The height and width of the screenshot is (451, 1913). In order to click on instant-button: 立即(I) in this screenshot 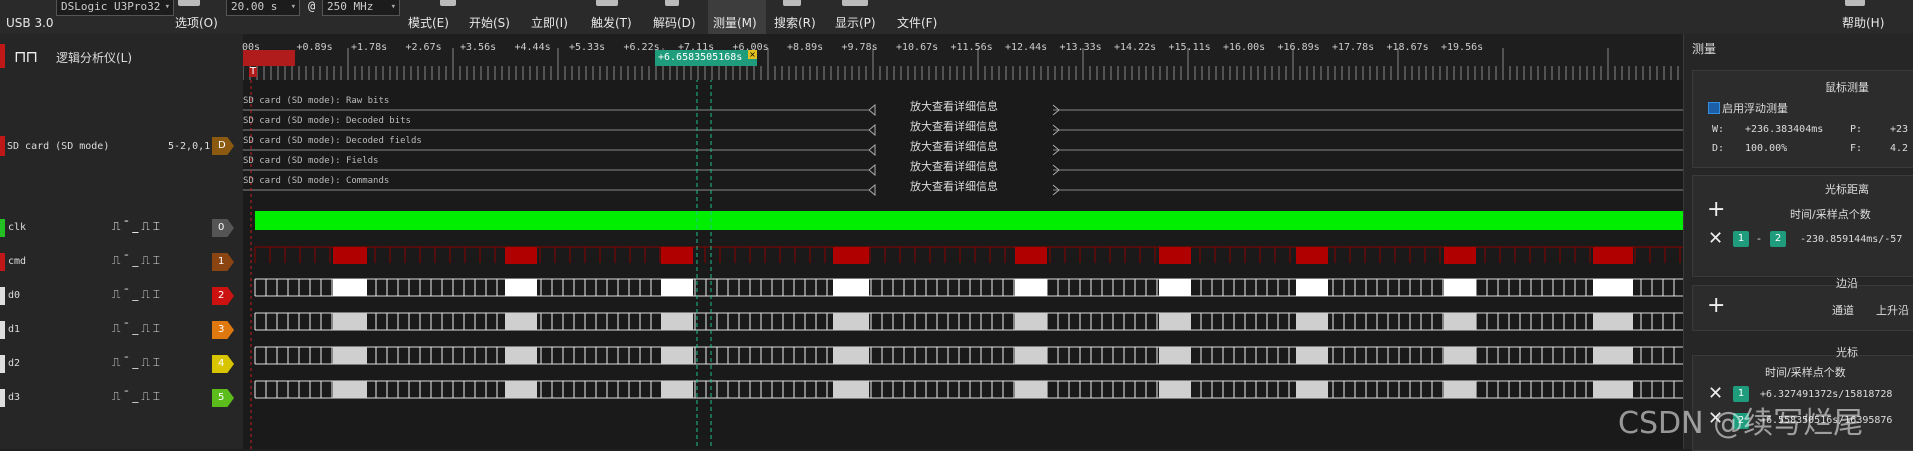, I will do `click(549, 22)`.